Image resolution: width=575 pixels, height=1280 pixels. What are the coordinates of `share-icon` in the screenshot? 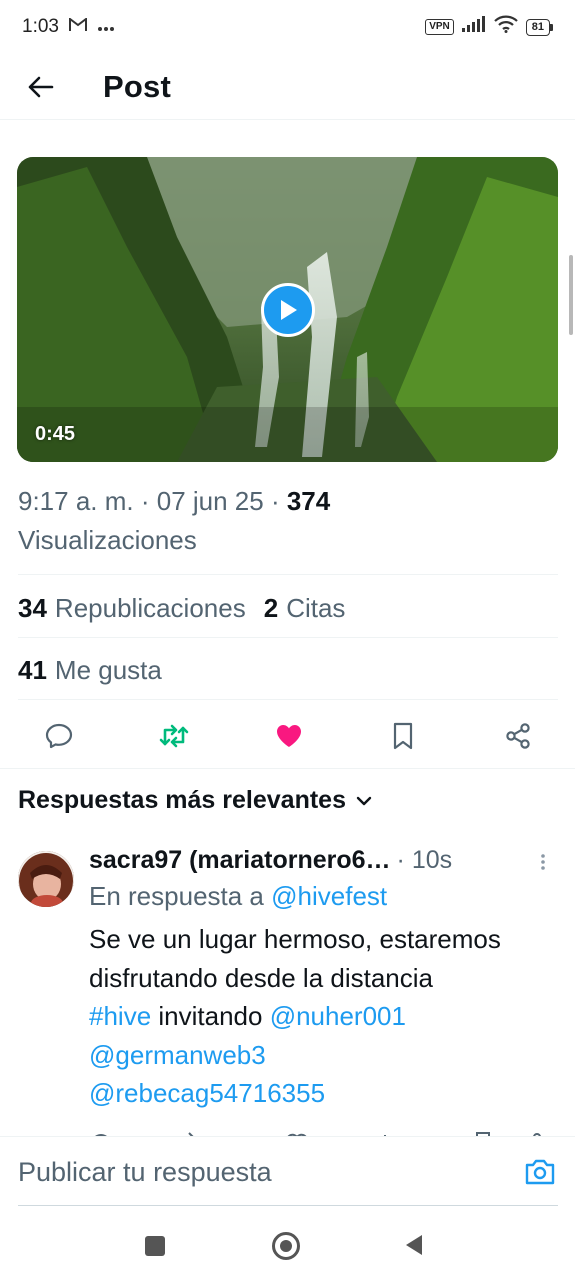 It's located at (518, 736).